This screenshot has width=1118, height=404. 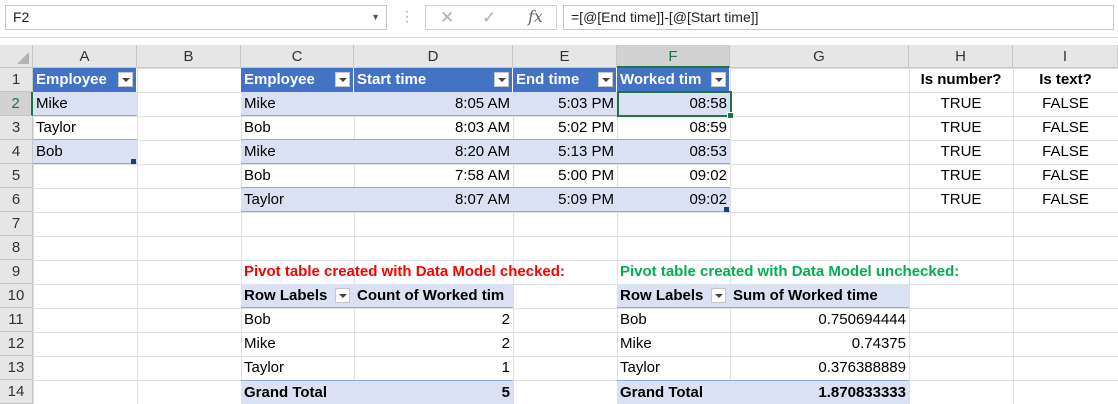 I want to click on pivot-header-label: Row Labels, so click(x=286, y=295).